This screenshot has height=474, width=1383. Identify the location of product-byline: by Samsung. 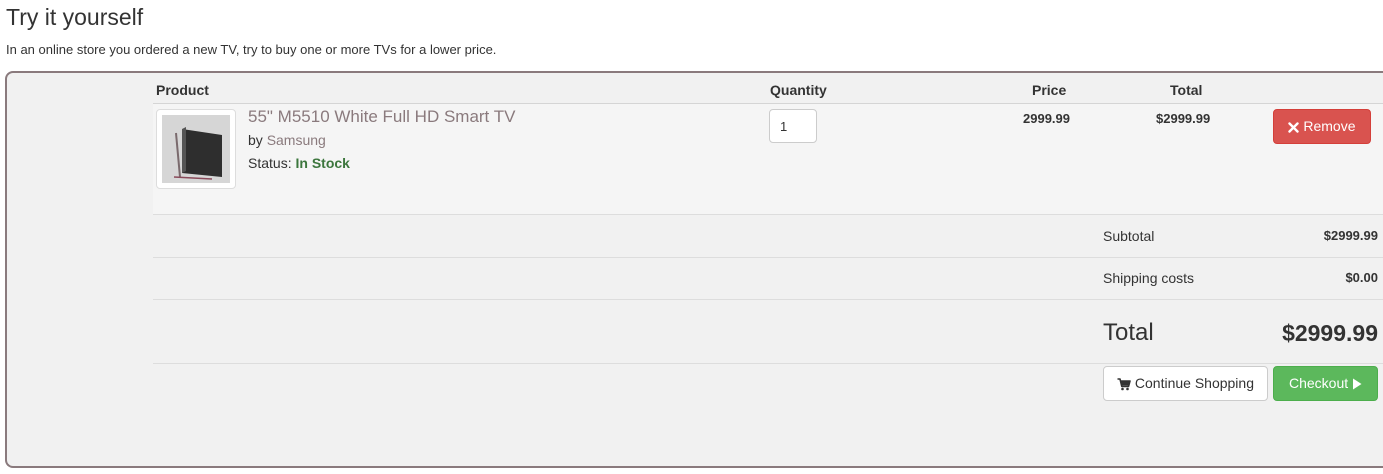
(287, 140).